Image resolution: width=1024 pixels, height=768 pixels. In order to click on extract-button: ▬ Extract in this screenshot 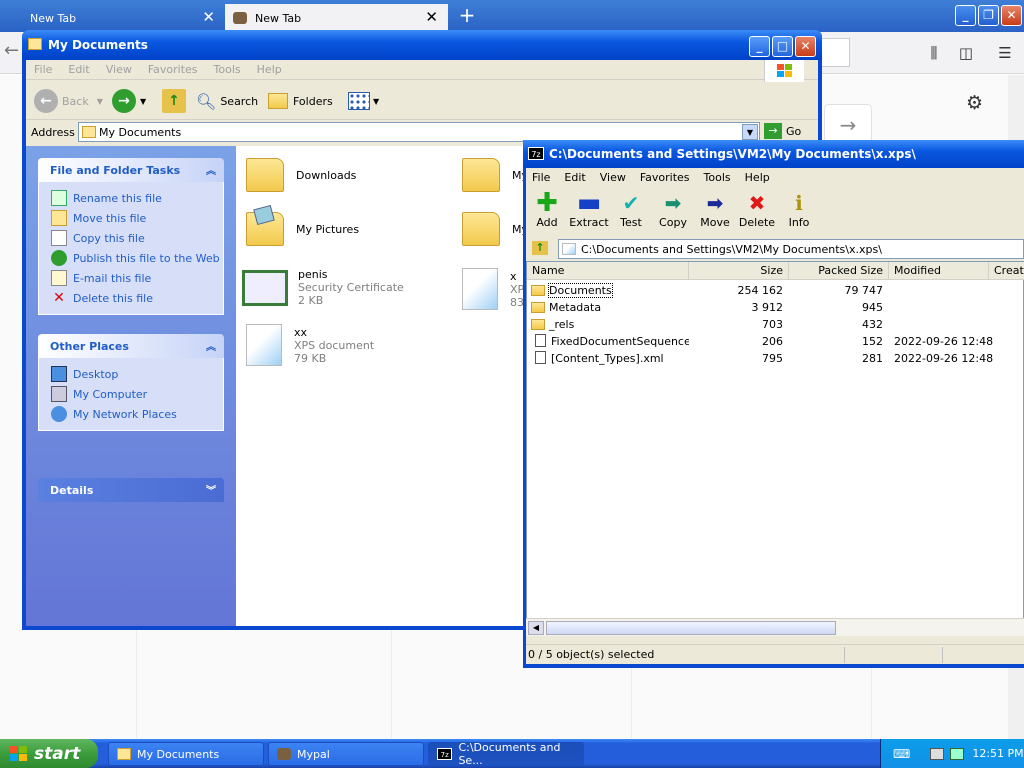, I will do `click(589, 209)`.